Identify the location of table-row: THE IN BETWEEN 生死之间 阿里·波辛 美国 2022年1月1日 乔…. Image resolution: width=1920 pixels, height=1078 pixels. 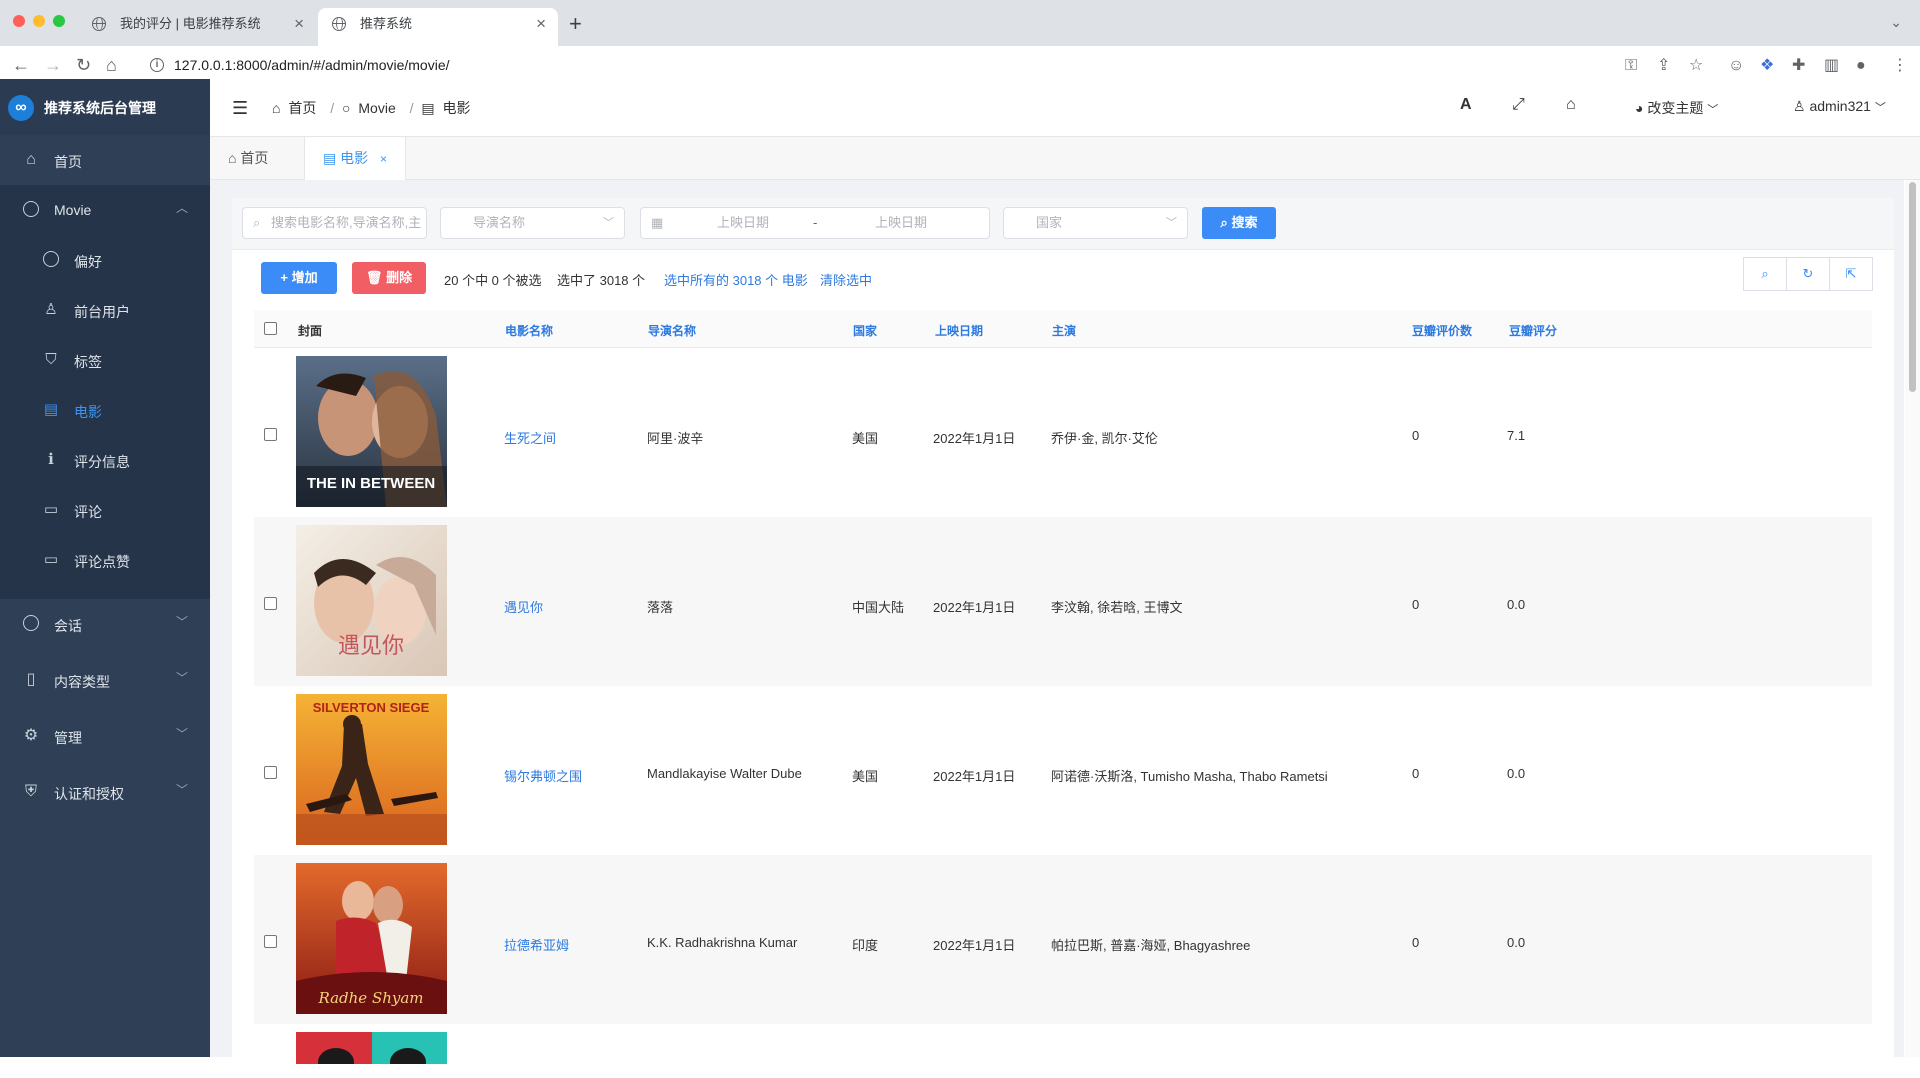
(1063, 432).